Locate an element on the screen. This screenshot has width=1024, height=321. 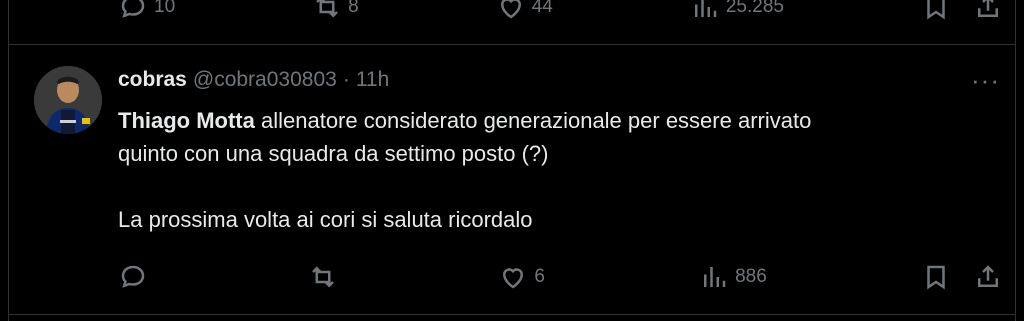
reply-button is located at coordinates (136, 277).